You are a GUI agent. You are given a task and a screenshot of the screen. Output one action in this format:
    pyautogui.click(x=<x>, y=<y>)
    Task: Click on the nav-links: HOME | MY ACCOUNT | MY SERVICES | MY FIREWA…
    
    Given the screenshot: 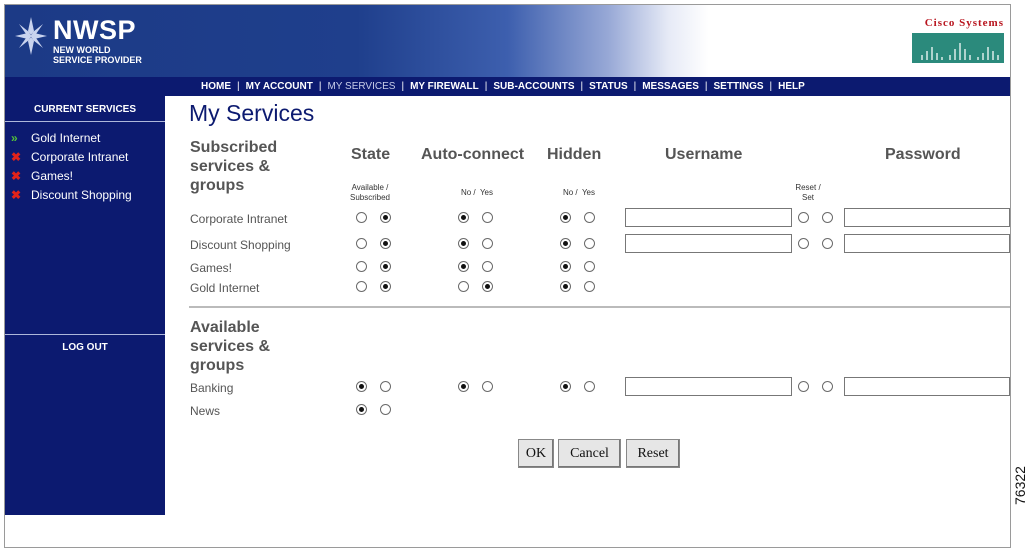 What is the action you would take?
    pyautogui.click(x=503, y=86)
    